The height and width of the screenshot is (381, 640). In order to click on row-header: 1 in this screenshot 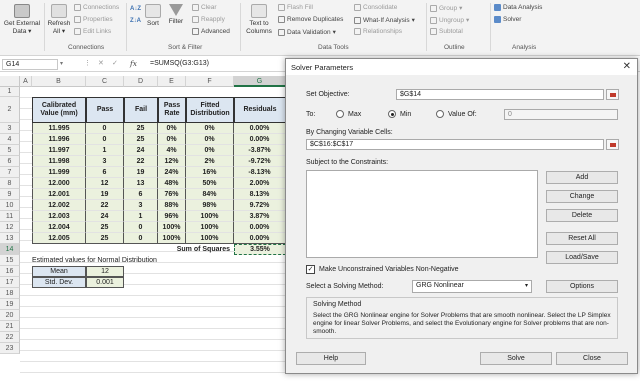, I will do `click(10, 92)`.